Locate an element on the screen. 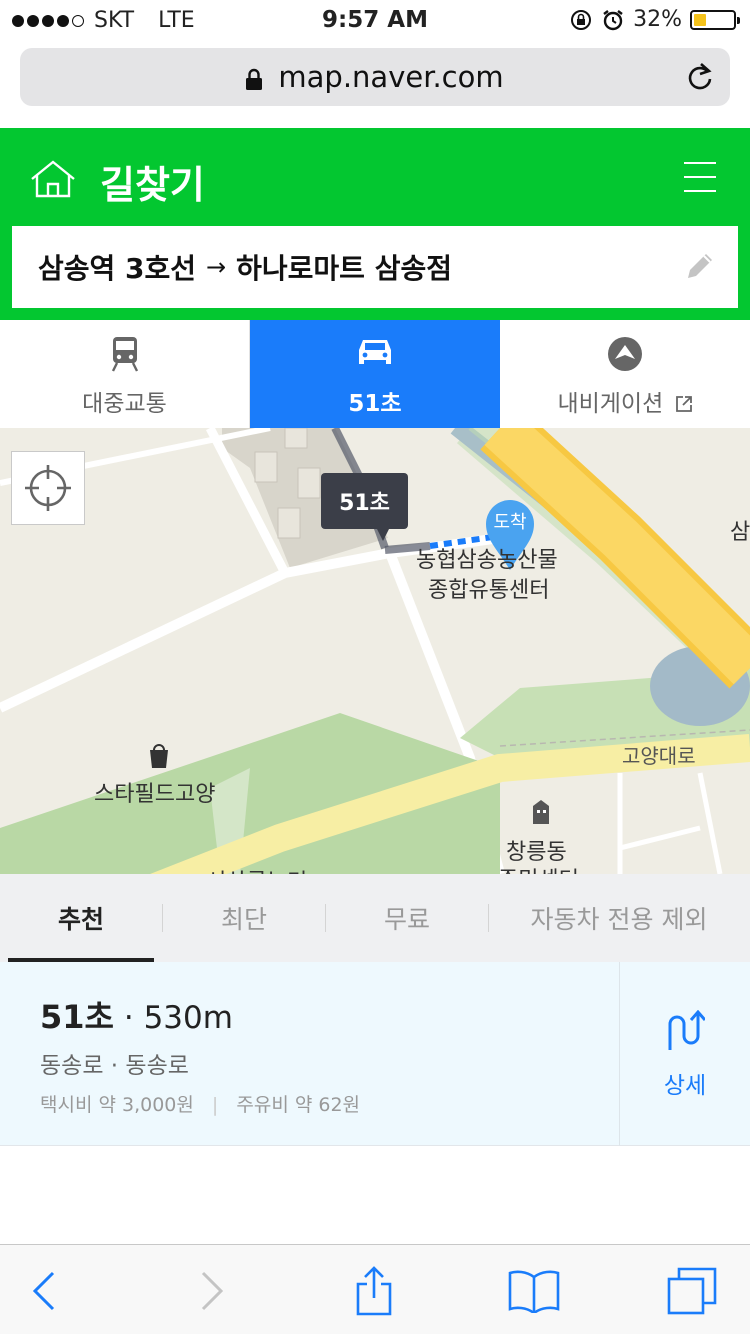 The image size is (750, 1334). route-time-tooltip: 51초 is located at coordinates (364, 507).